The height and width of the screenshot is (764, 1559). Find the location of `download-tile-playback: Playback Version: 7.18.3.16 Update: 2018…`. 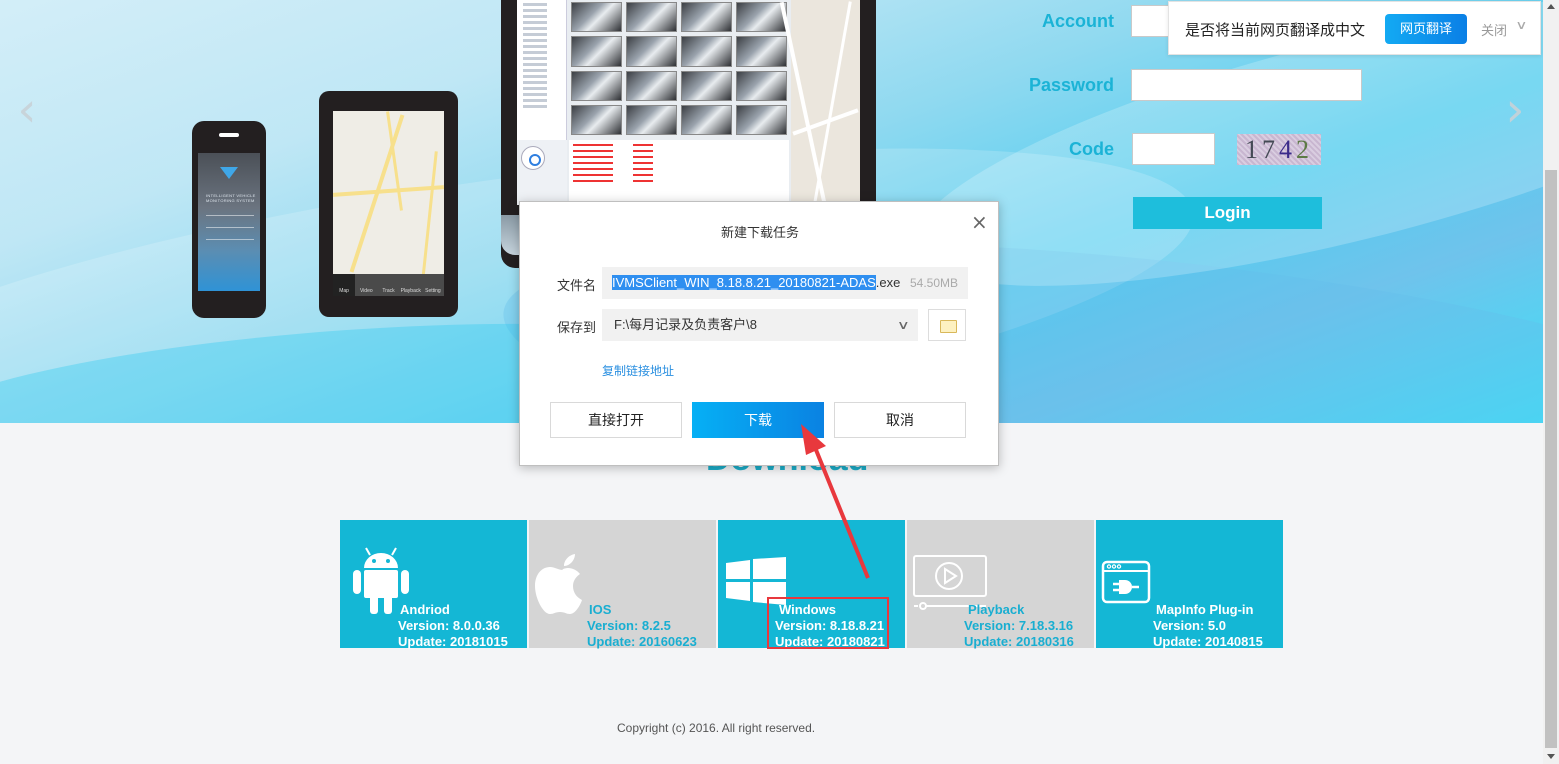

download-tile-playback: Playback Version: 7.18.3.16 Update: 2018… is located at coordinates (1000, 584).